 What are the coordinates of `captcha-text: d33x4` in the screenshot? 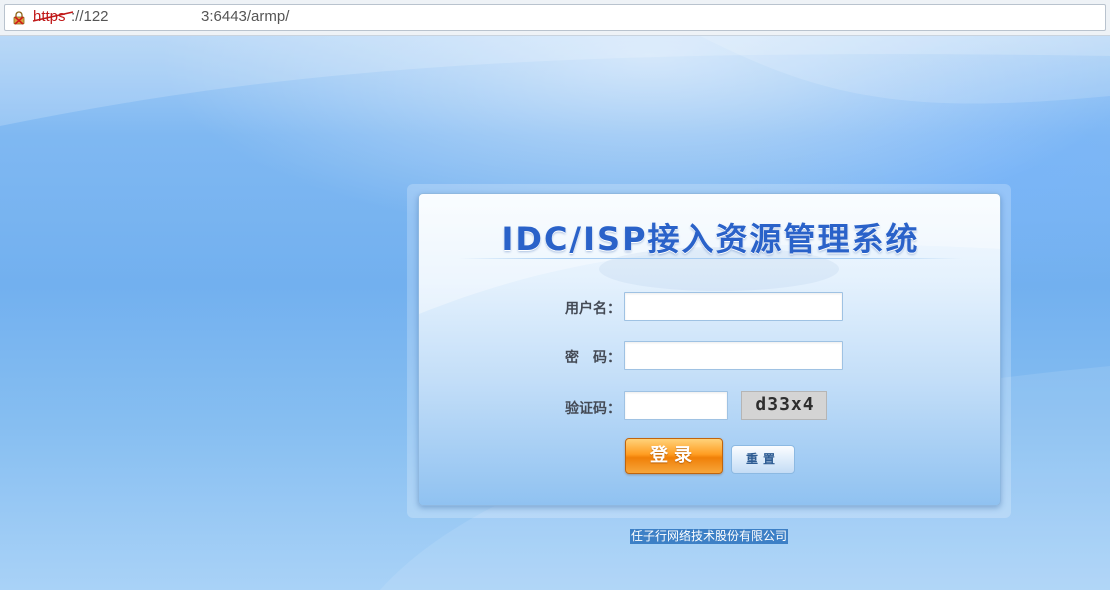 It's located at (785, 404).